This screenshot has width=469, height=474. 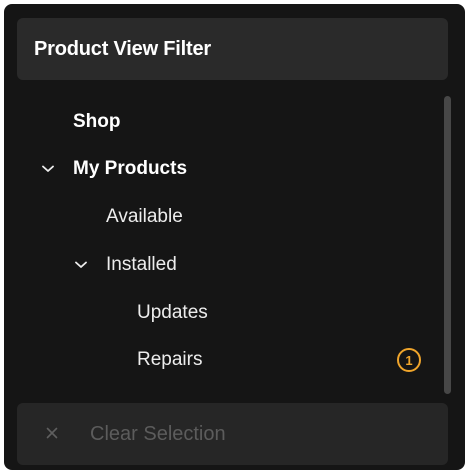 I want to click on repairs-count-badge: 1, so click(x=409, y=360).